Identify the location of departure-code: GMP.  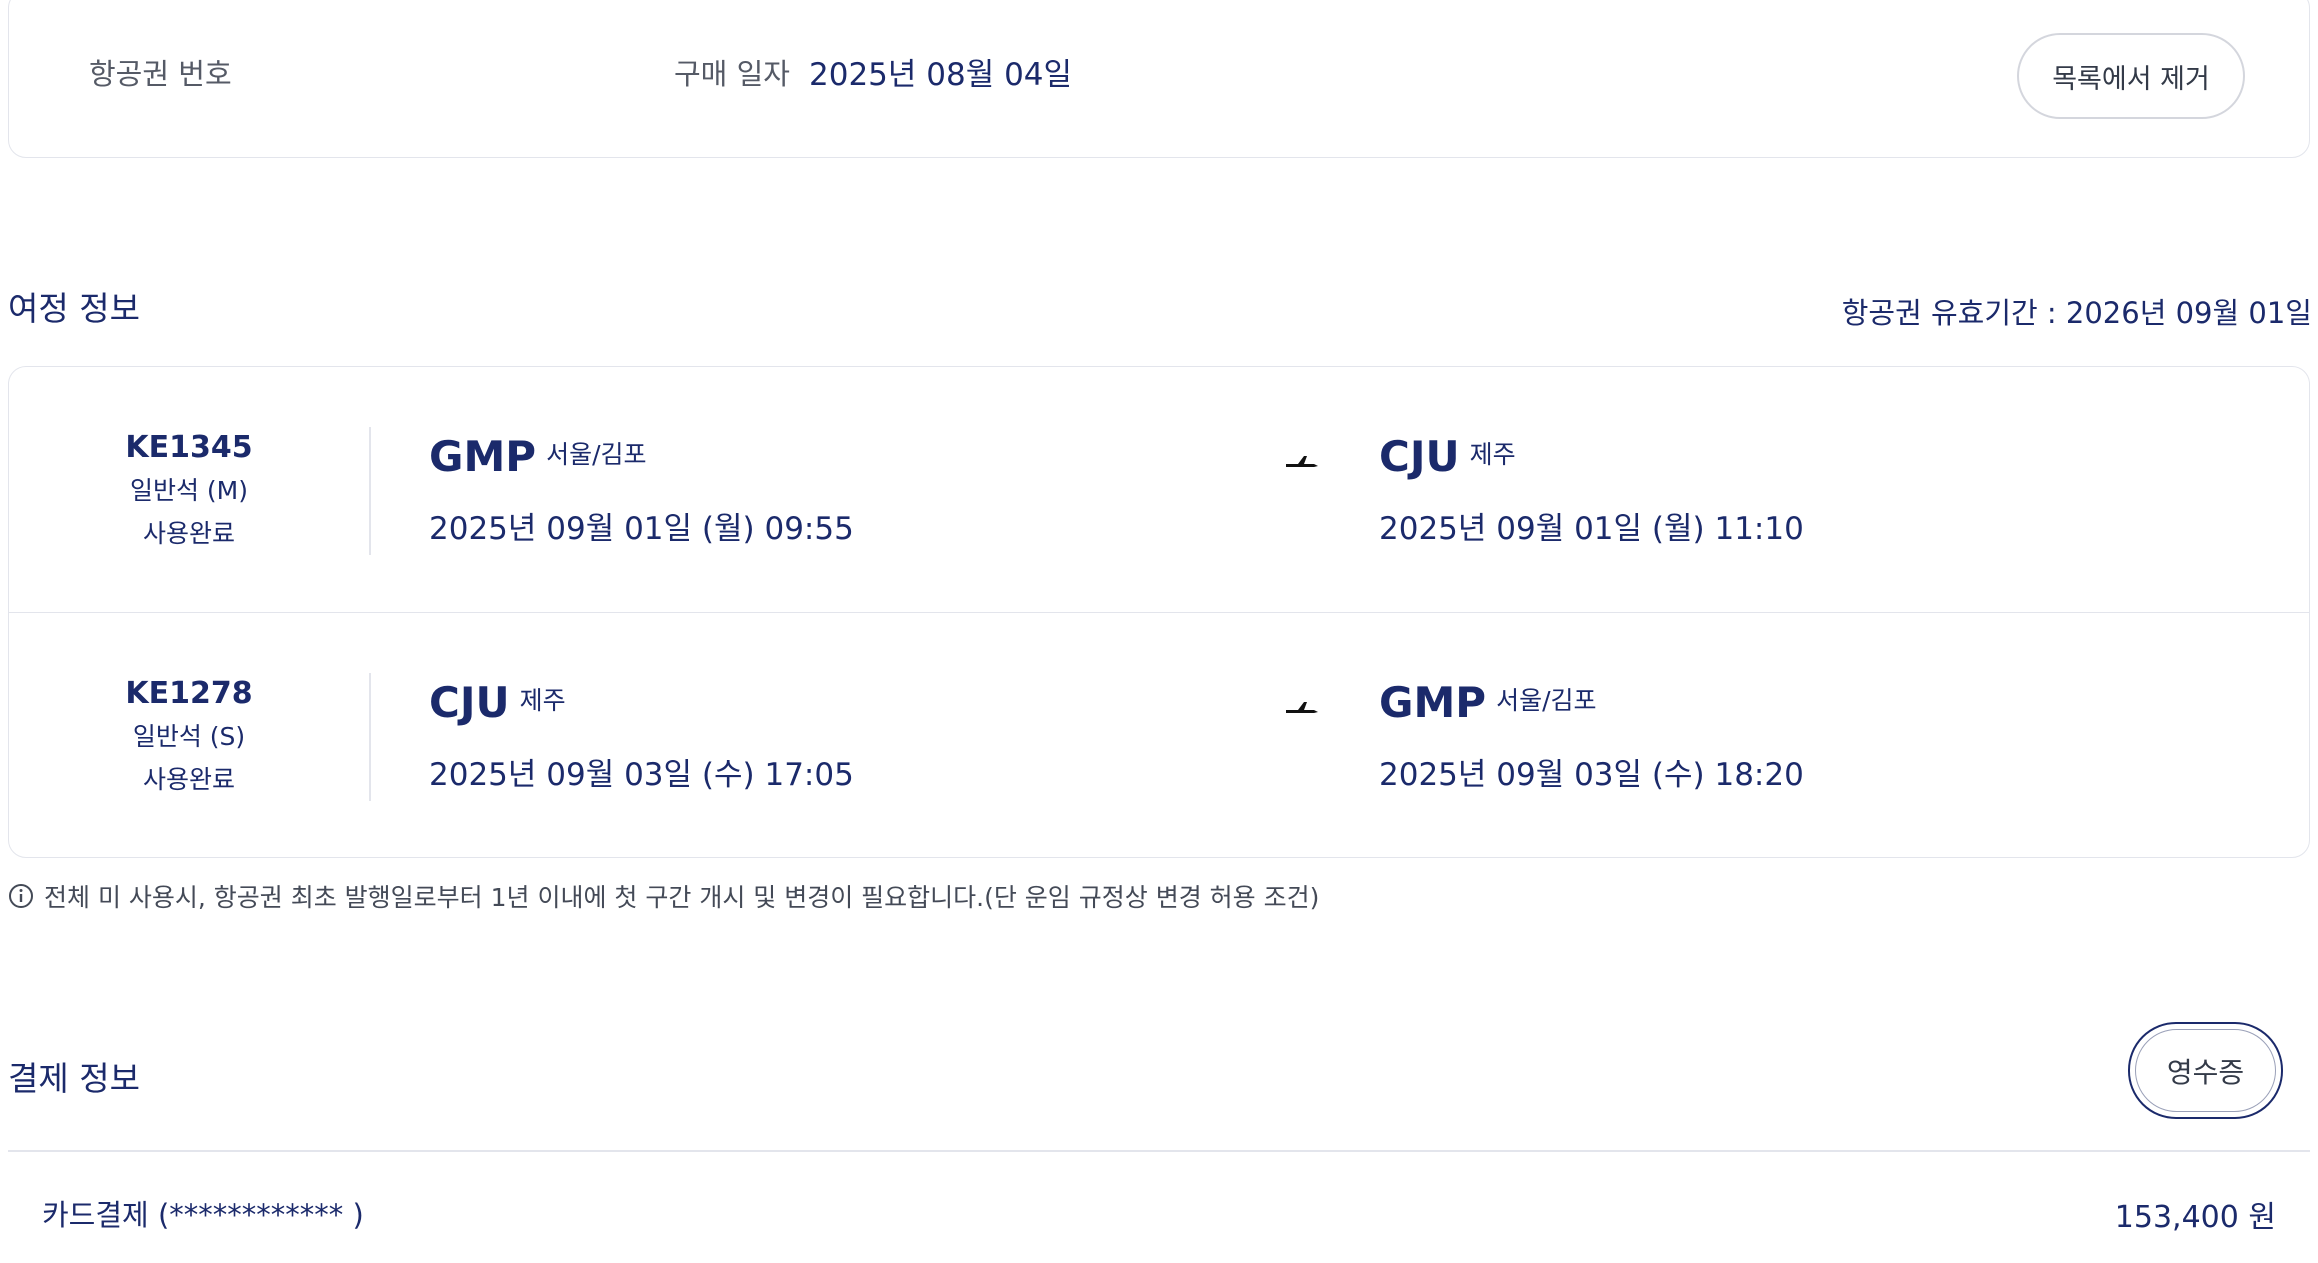
(483, 456).